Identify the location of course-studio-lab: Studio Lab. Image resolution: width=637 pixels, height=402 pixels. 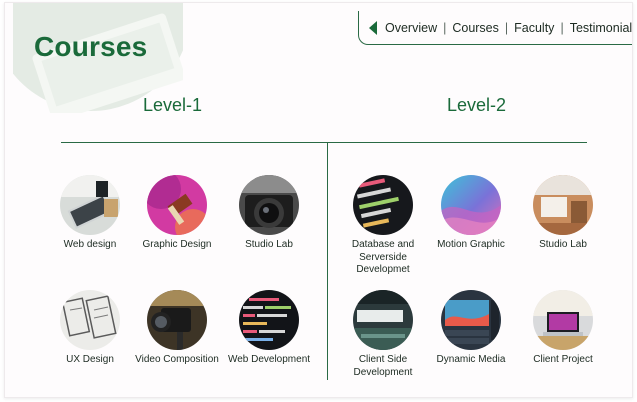
(269, 213).